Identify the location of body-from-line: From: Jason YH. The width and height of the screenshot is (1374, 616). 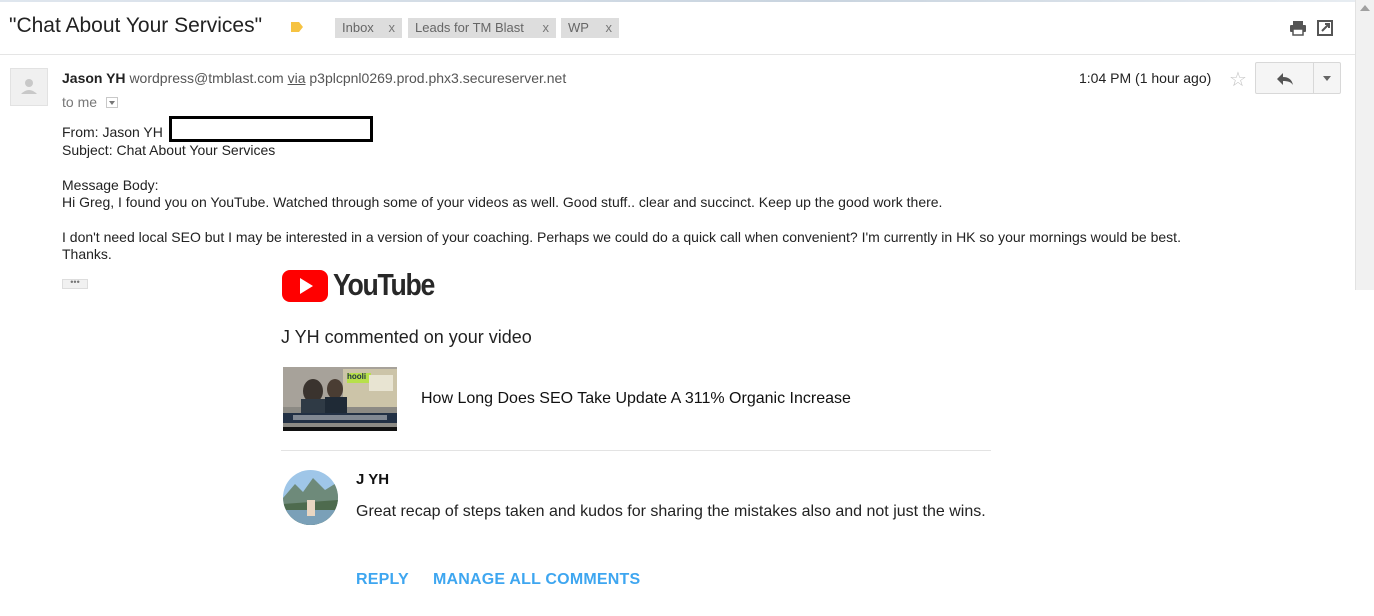
(112, 132).